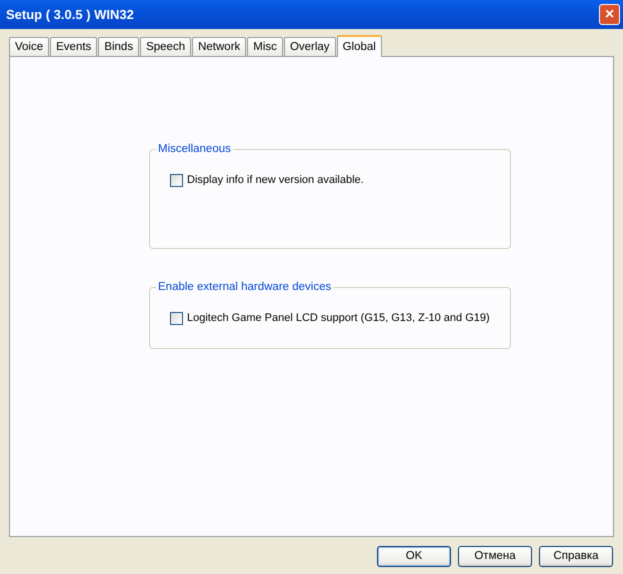 The width and height of the screenshot is (623, 574). What do you see at coordinates (310, 46) in the screenshot?
I see `tab: Overlay` at bounding box center [310, 46].